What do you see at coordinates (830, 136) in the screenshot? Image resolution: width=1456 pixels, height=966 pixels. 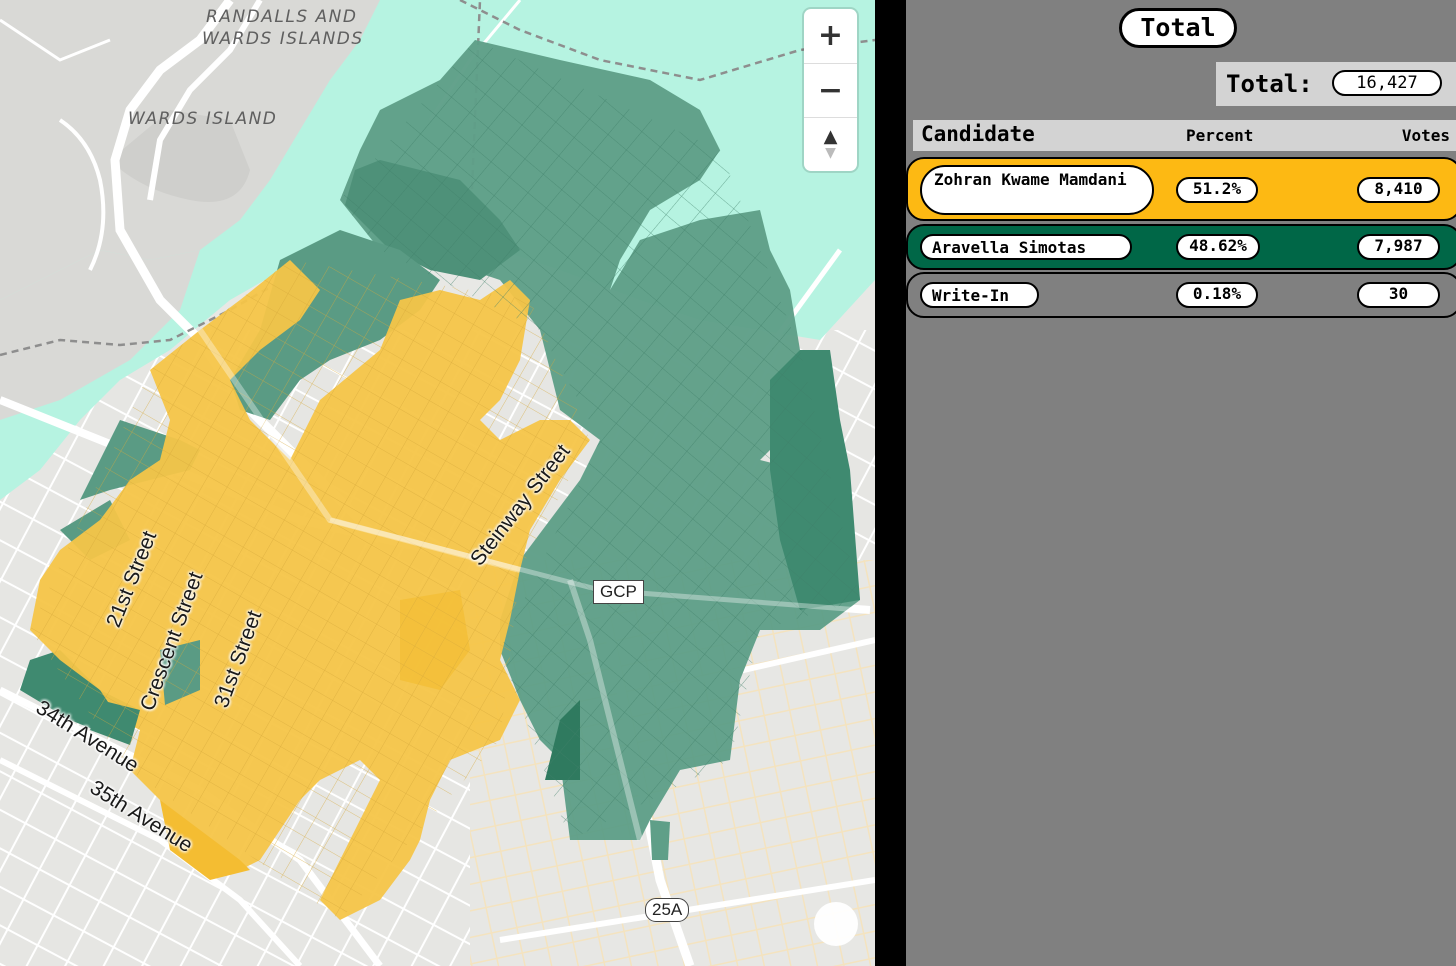 I see `compass-north-arrow: ▲` at bounding box center [830, 136].